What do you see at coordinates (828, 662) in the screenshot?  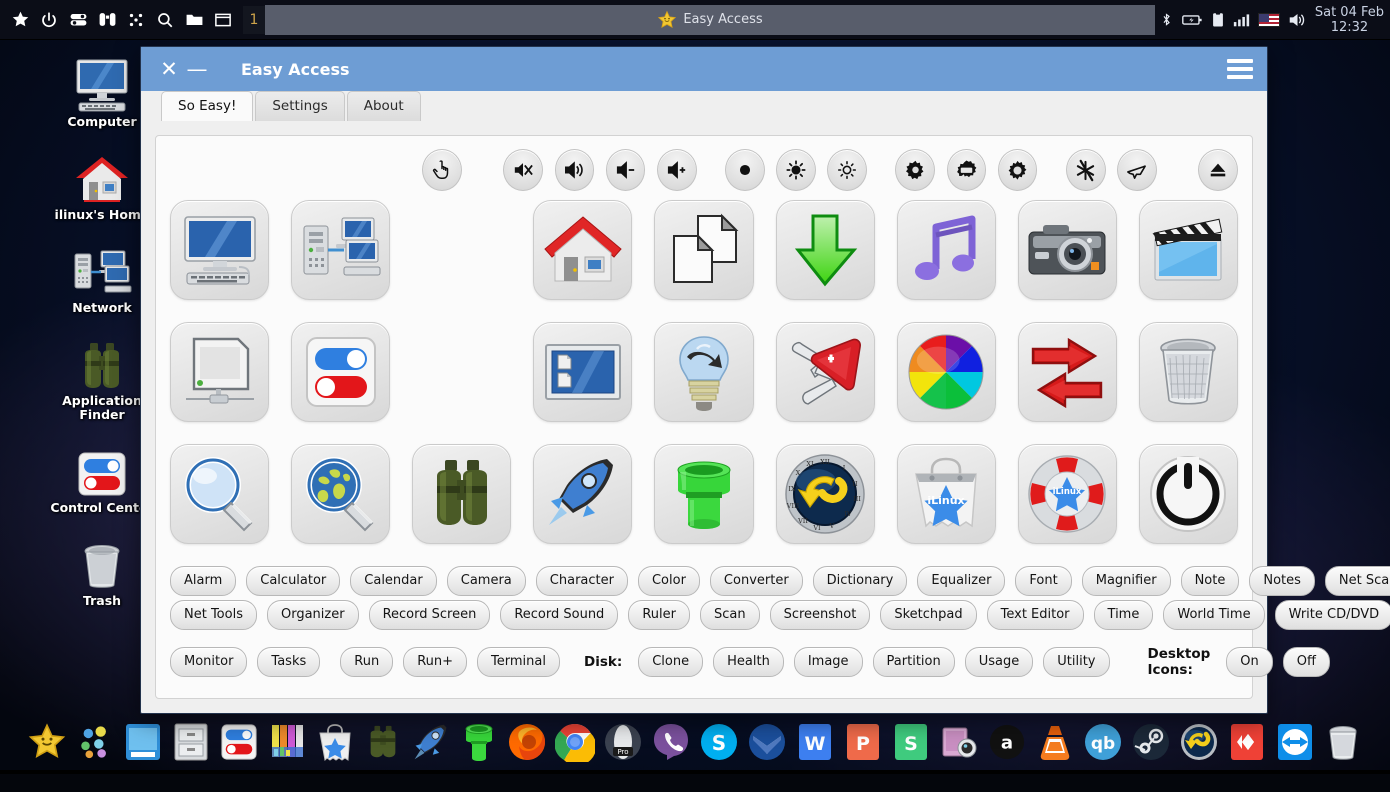 I see `pill-disk-image: Image` at bounding box center [828, 662].